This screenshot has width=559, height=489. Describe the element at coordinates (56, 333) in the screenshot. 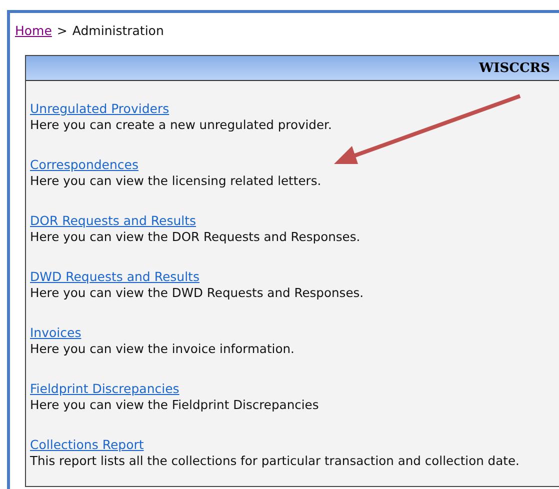

I see `admin-link: Invoices` at that location.